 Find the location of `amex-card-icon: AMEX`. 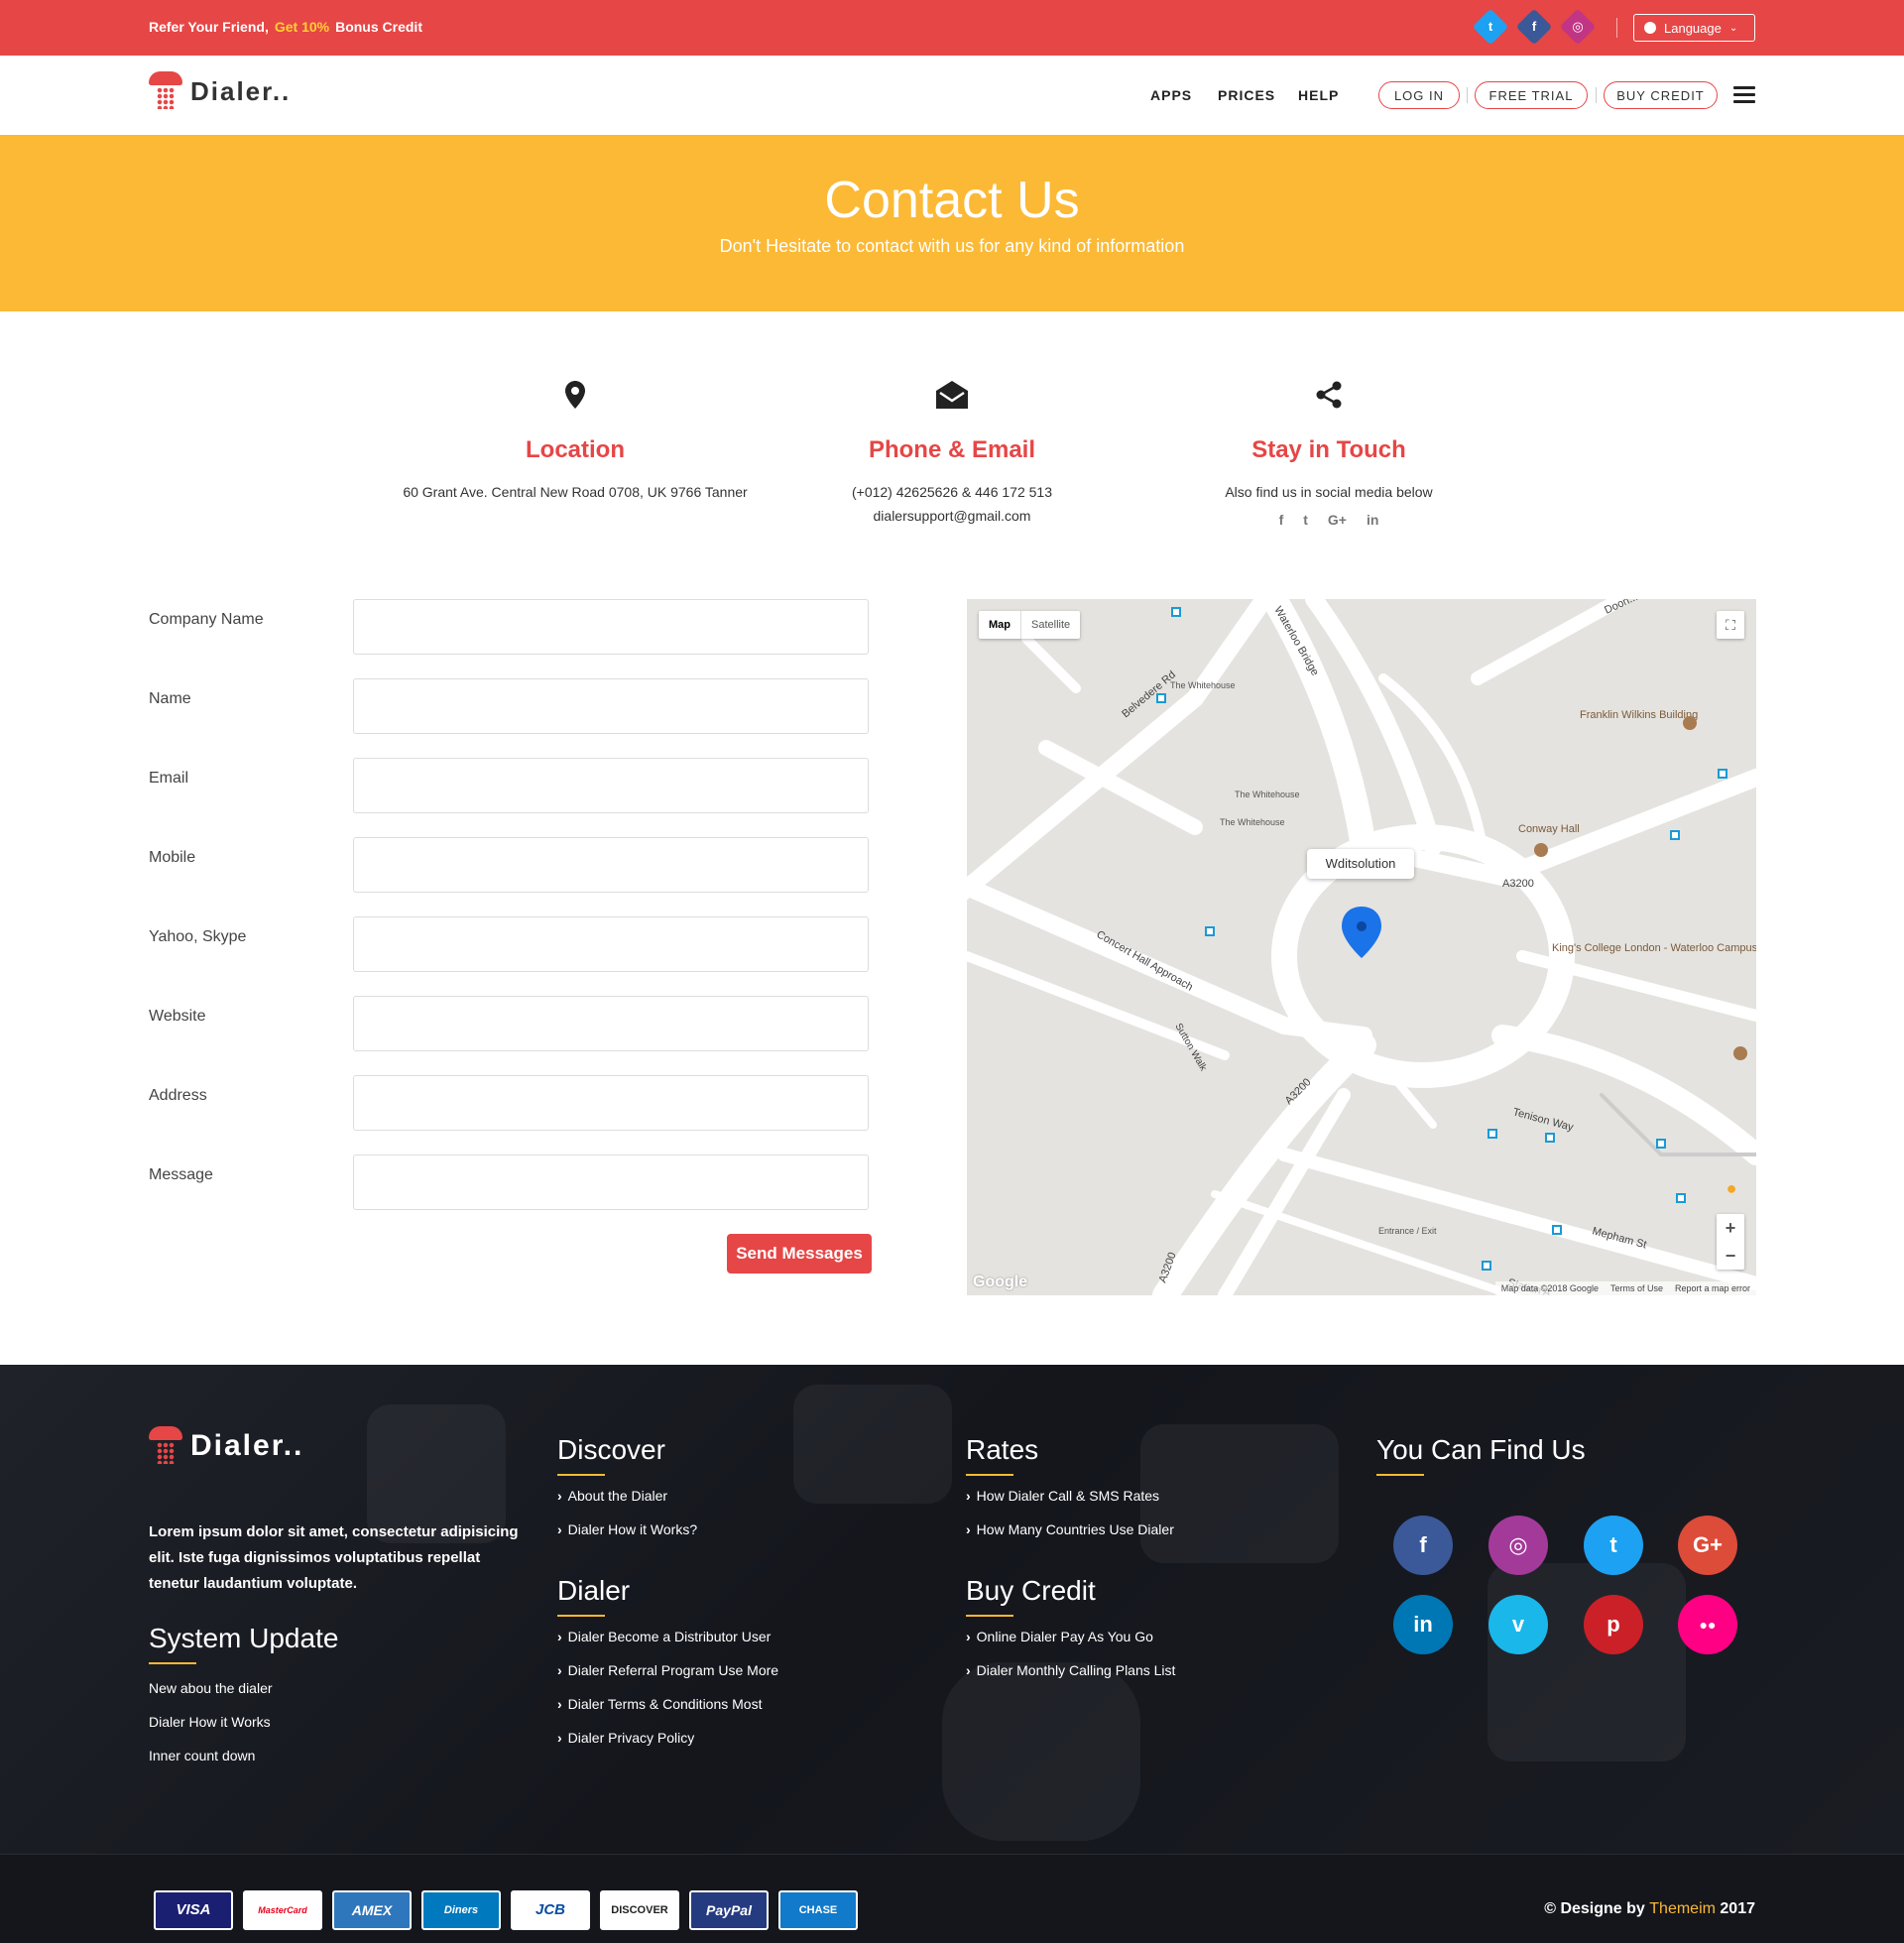

amex-card-icon: AMEX is located at coordinates (372, 1910).